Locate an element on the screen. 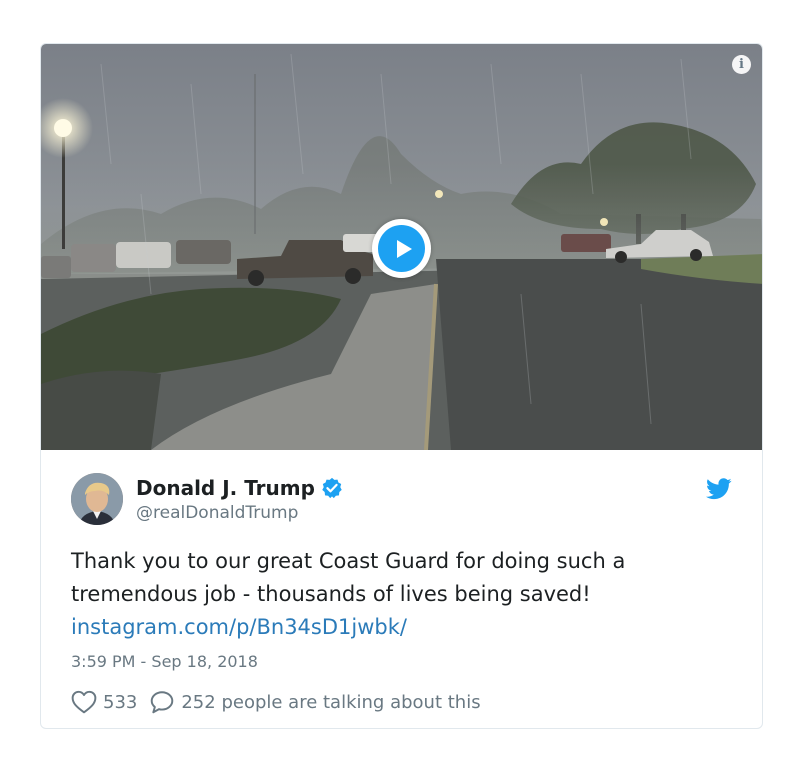 This screenshot has height=763, width=799. avatar is located at coordinates (97, 499).